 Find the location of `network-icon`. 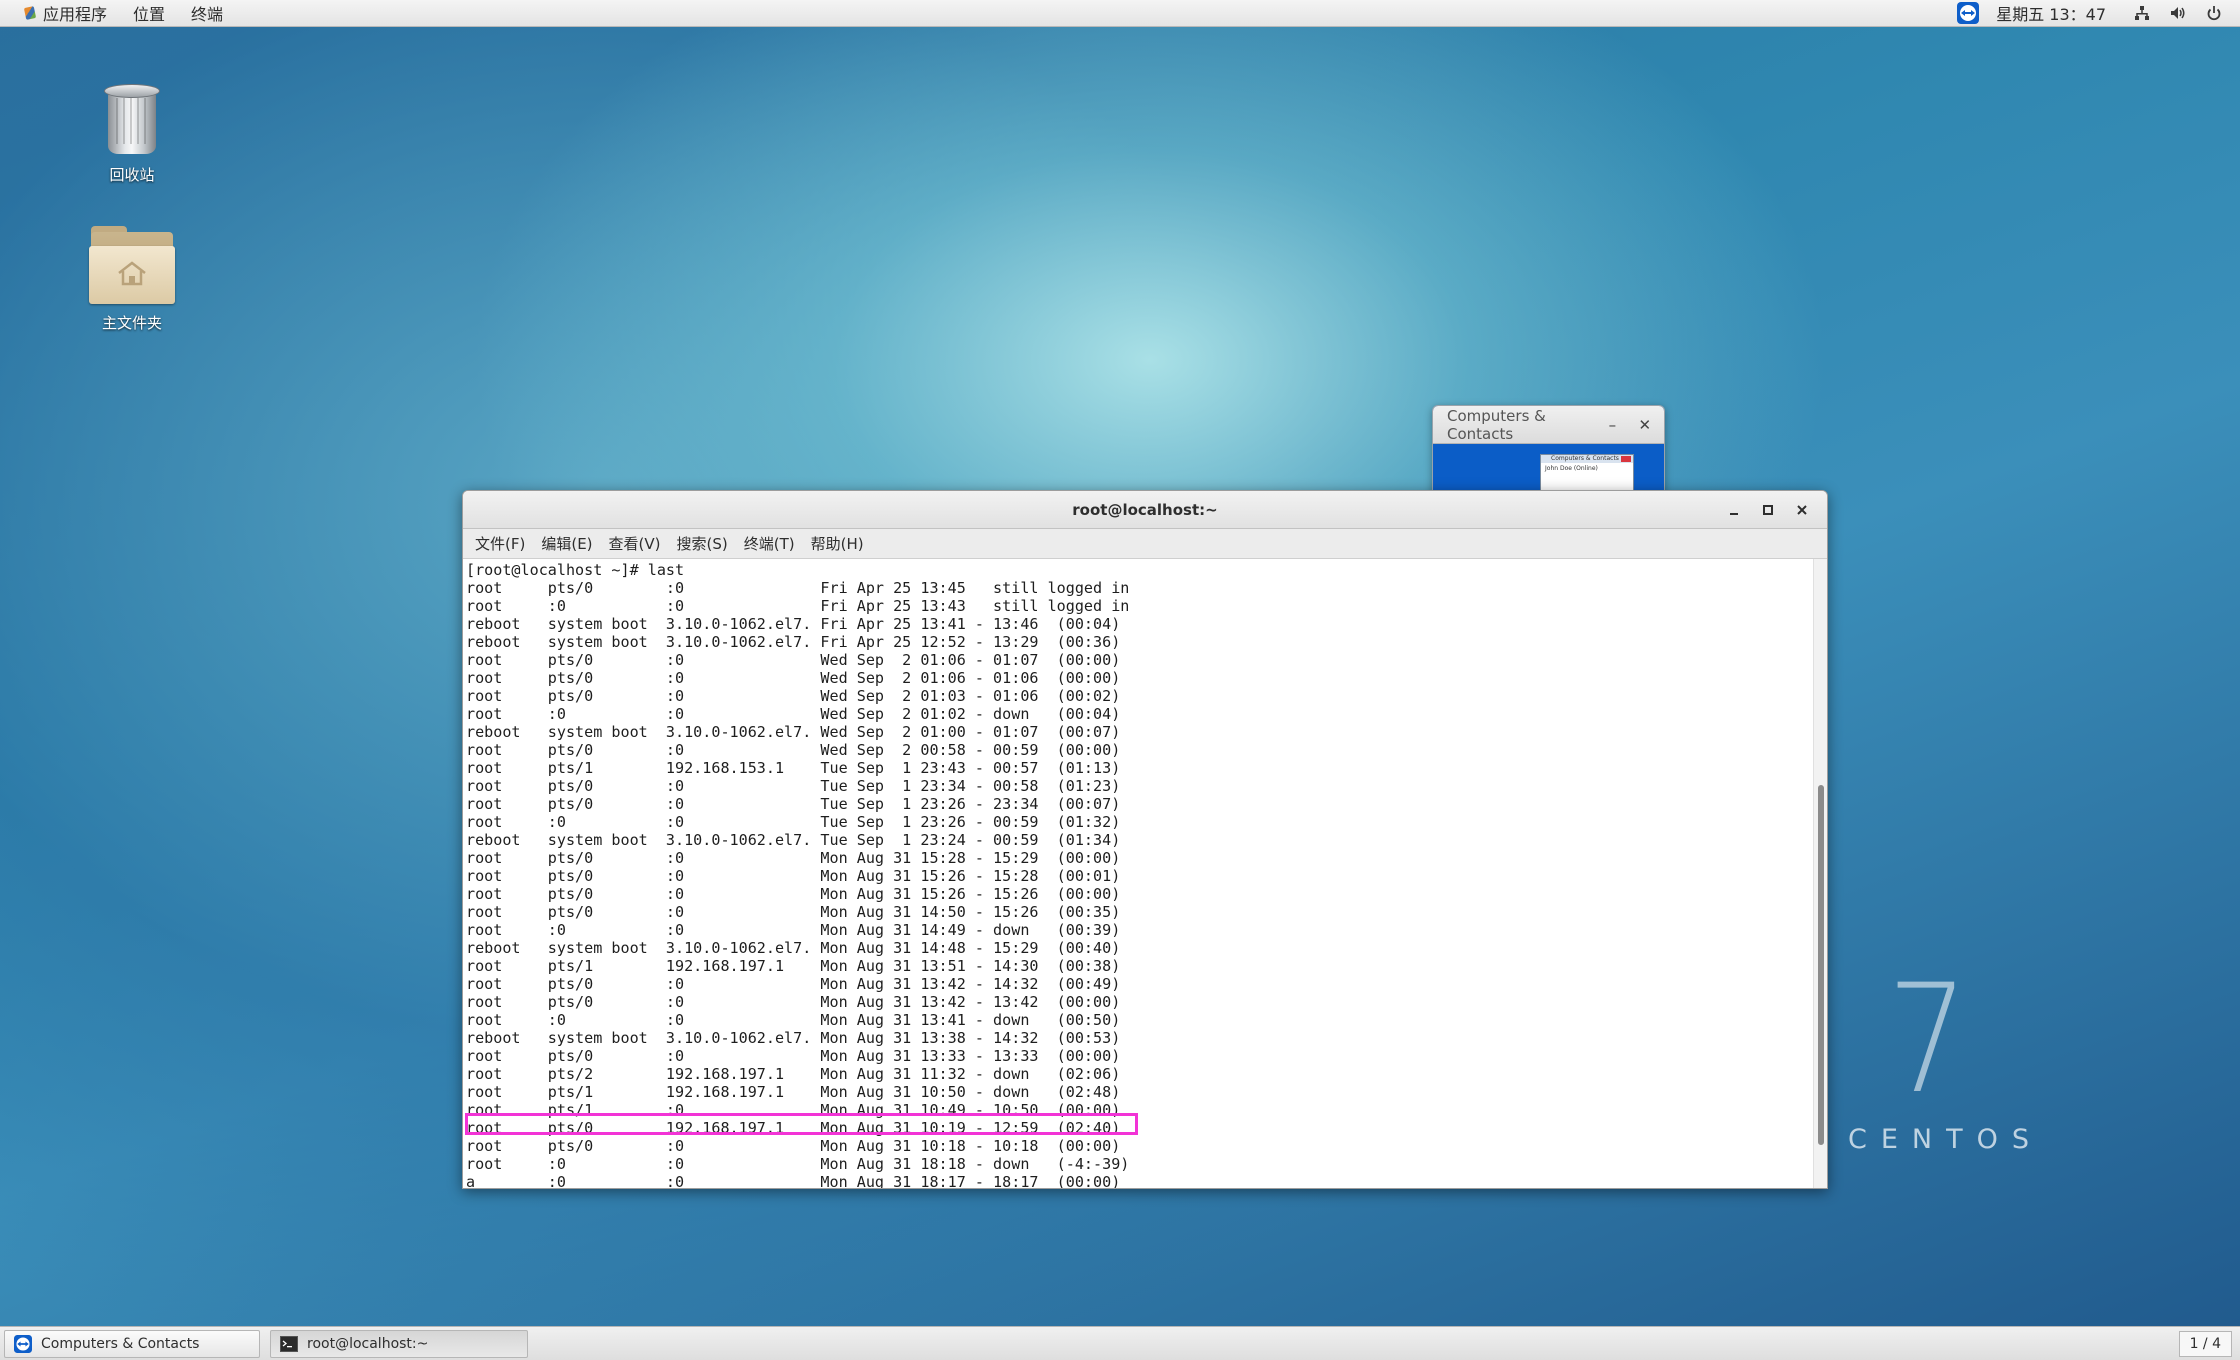

network-icon is located at coordinates (2142, 13).